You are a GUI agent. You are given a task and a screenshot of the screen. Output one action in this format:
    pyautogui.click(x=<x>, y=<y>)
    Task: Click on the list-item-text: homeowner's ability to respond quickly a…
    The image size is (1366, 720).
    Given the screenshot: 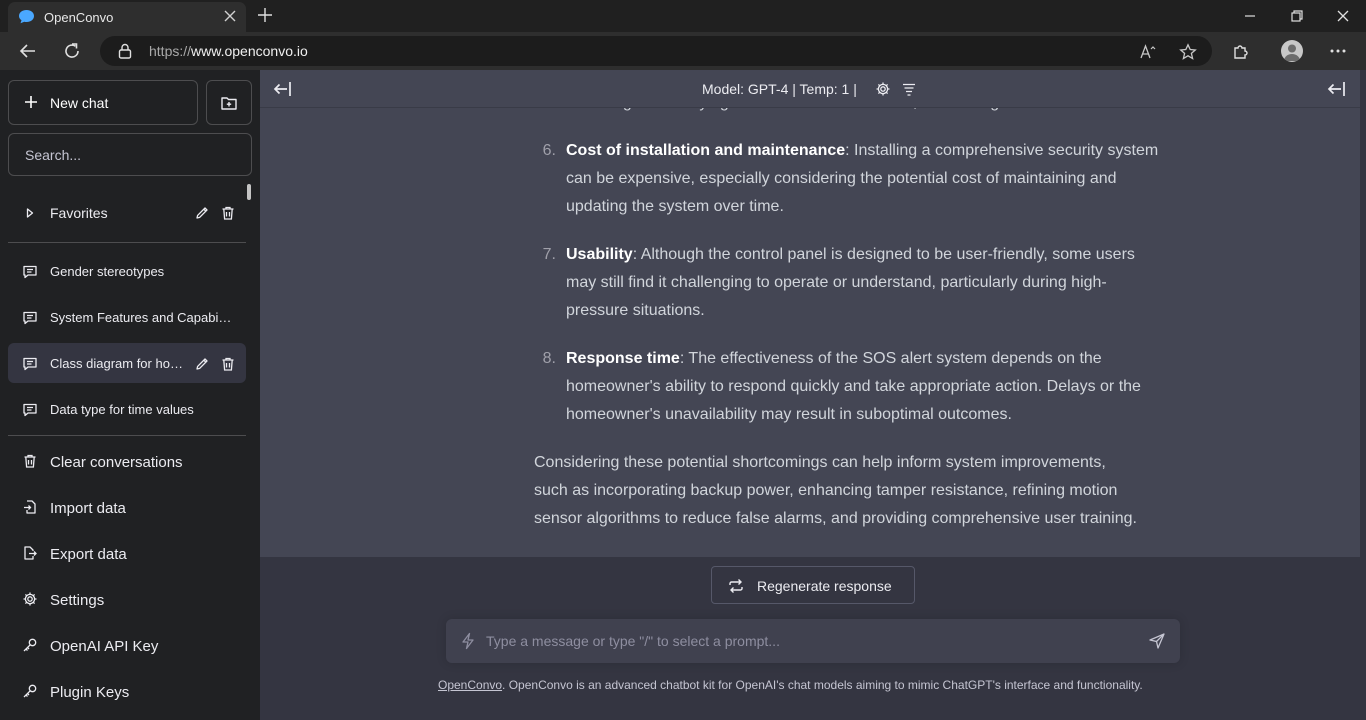 What is the action you would take?
    pyautogui.click(x=853, y=386)
    